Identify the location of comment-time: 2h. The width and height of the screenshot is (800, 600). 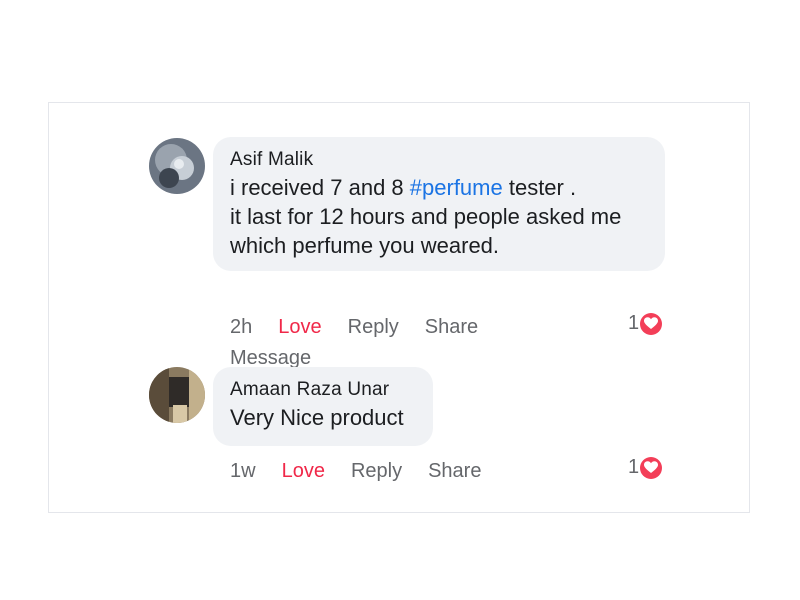
(241, 327).